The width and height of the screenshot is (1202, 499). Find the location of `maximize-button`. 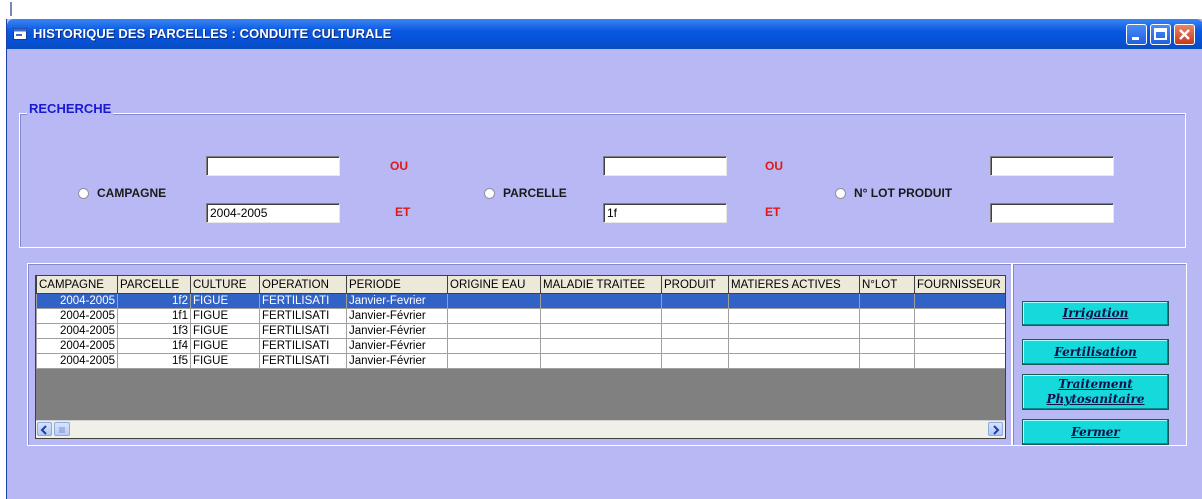

maximize-button is located at coordinates (1160, 34).